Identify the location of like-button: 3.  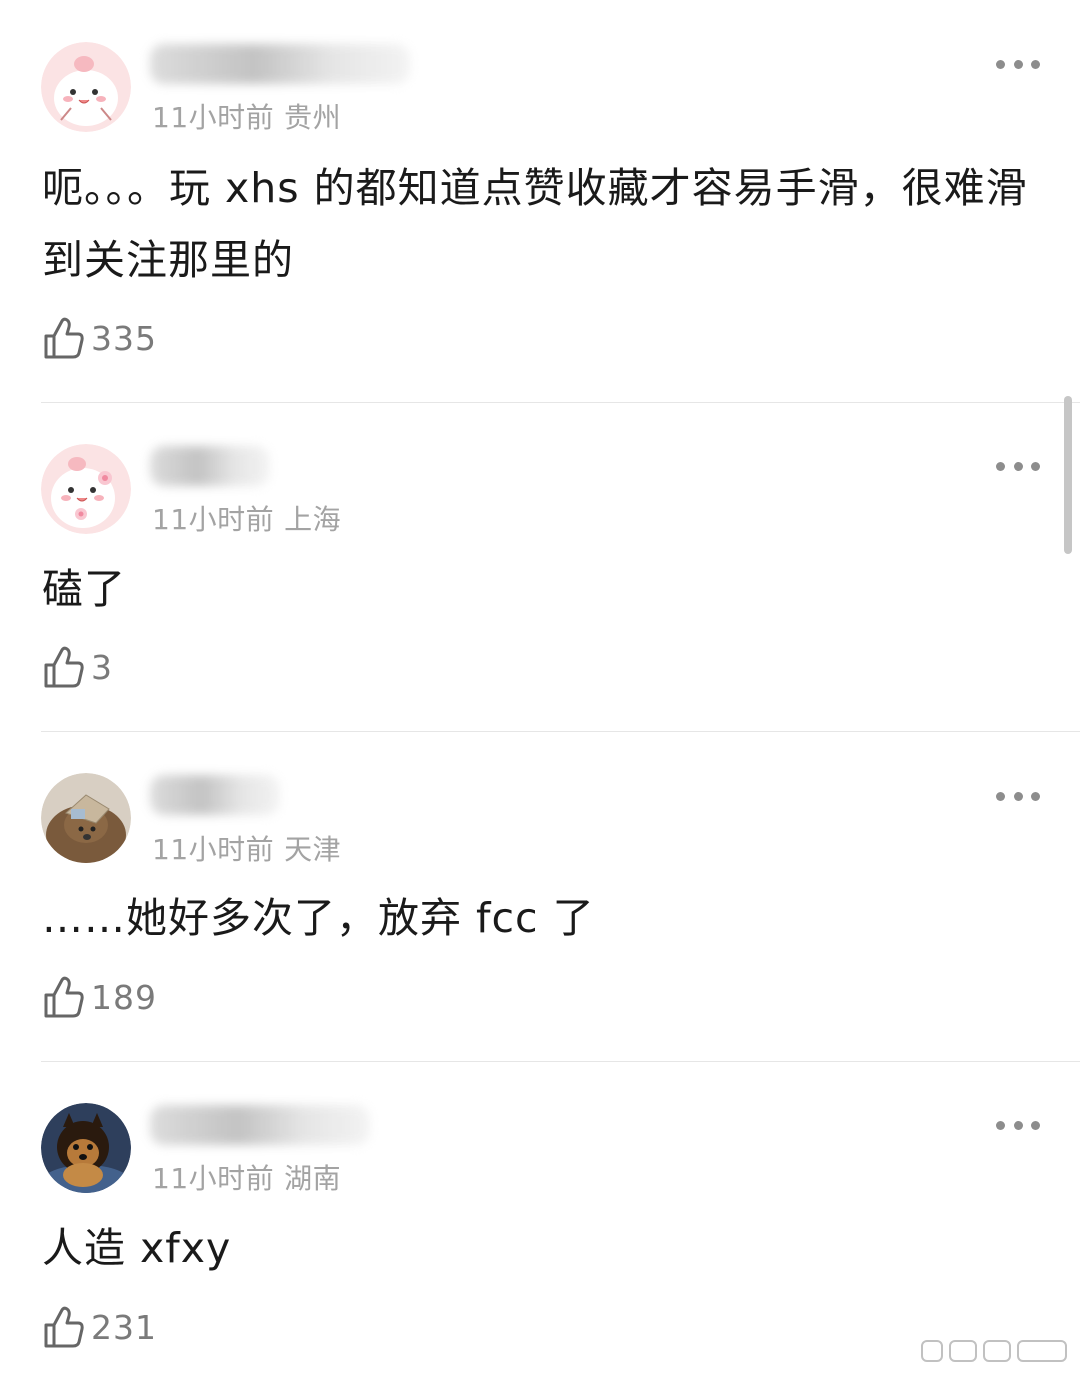
(78, 667).